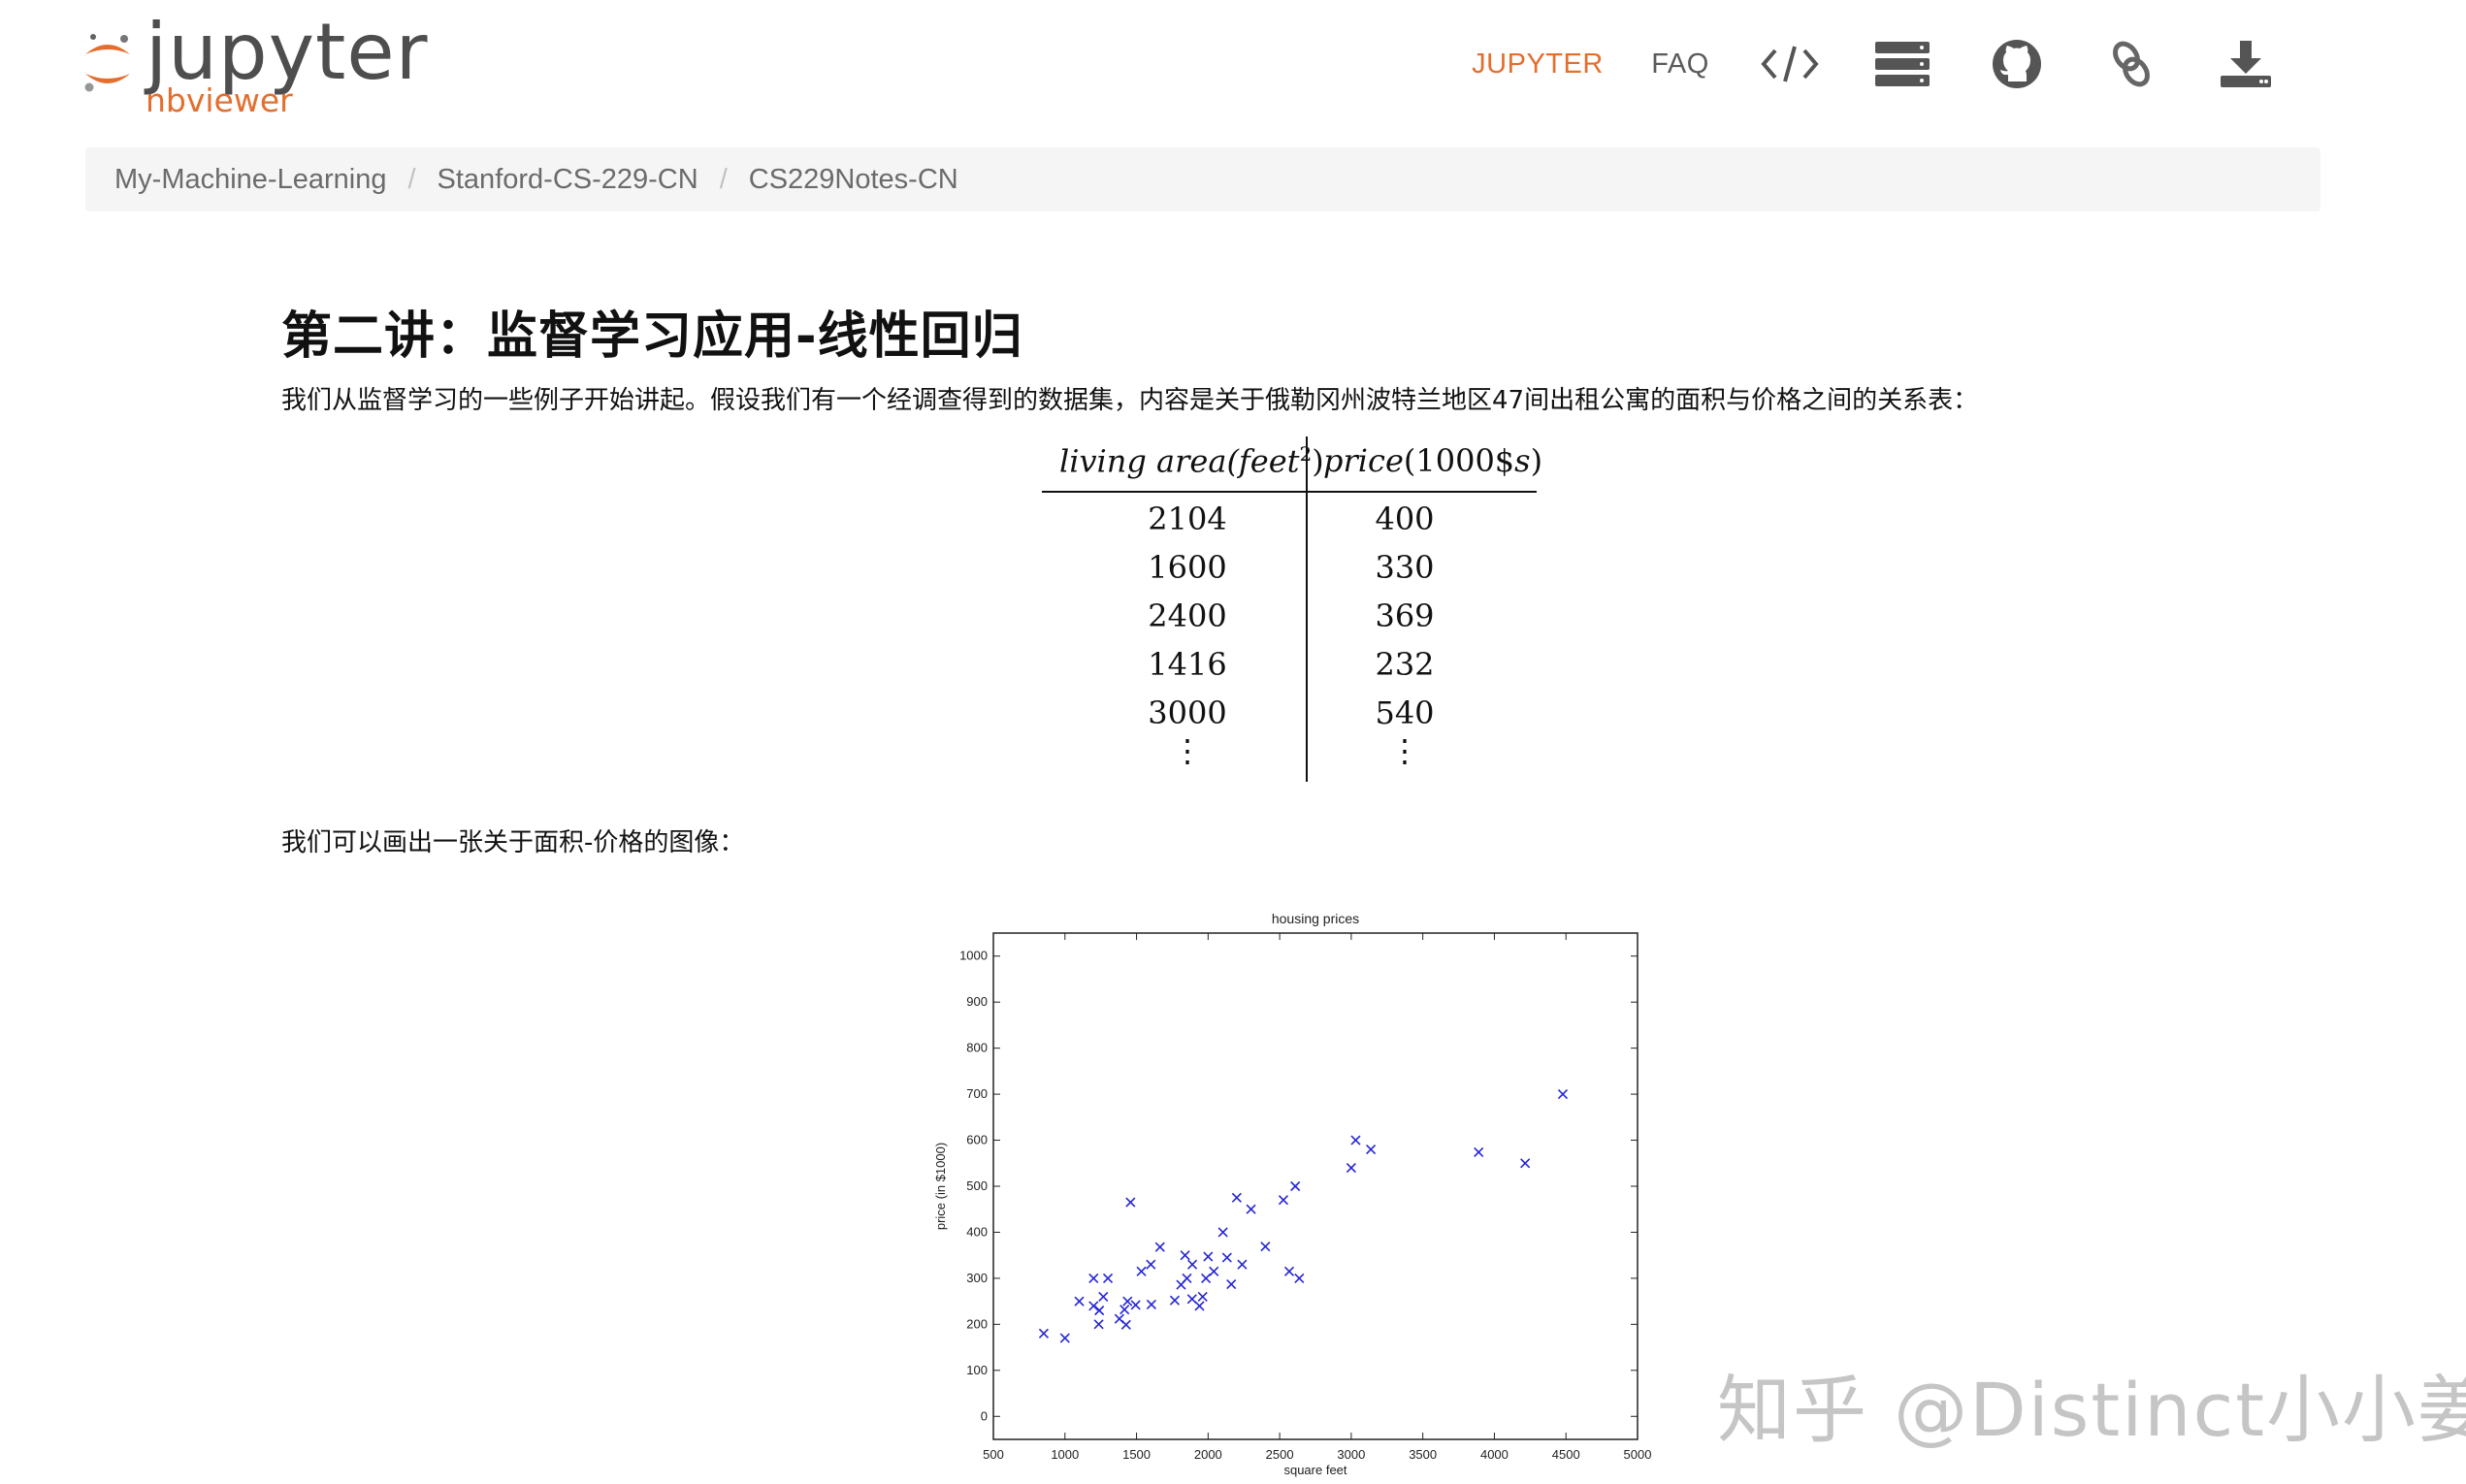 The image size is (2466, 1484). What do you see at coordinates (853, 180) in the screenshot?
I see `breadcrumb-item-subfolder: CS229Notes-CN` at bounding box center [853, 180].